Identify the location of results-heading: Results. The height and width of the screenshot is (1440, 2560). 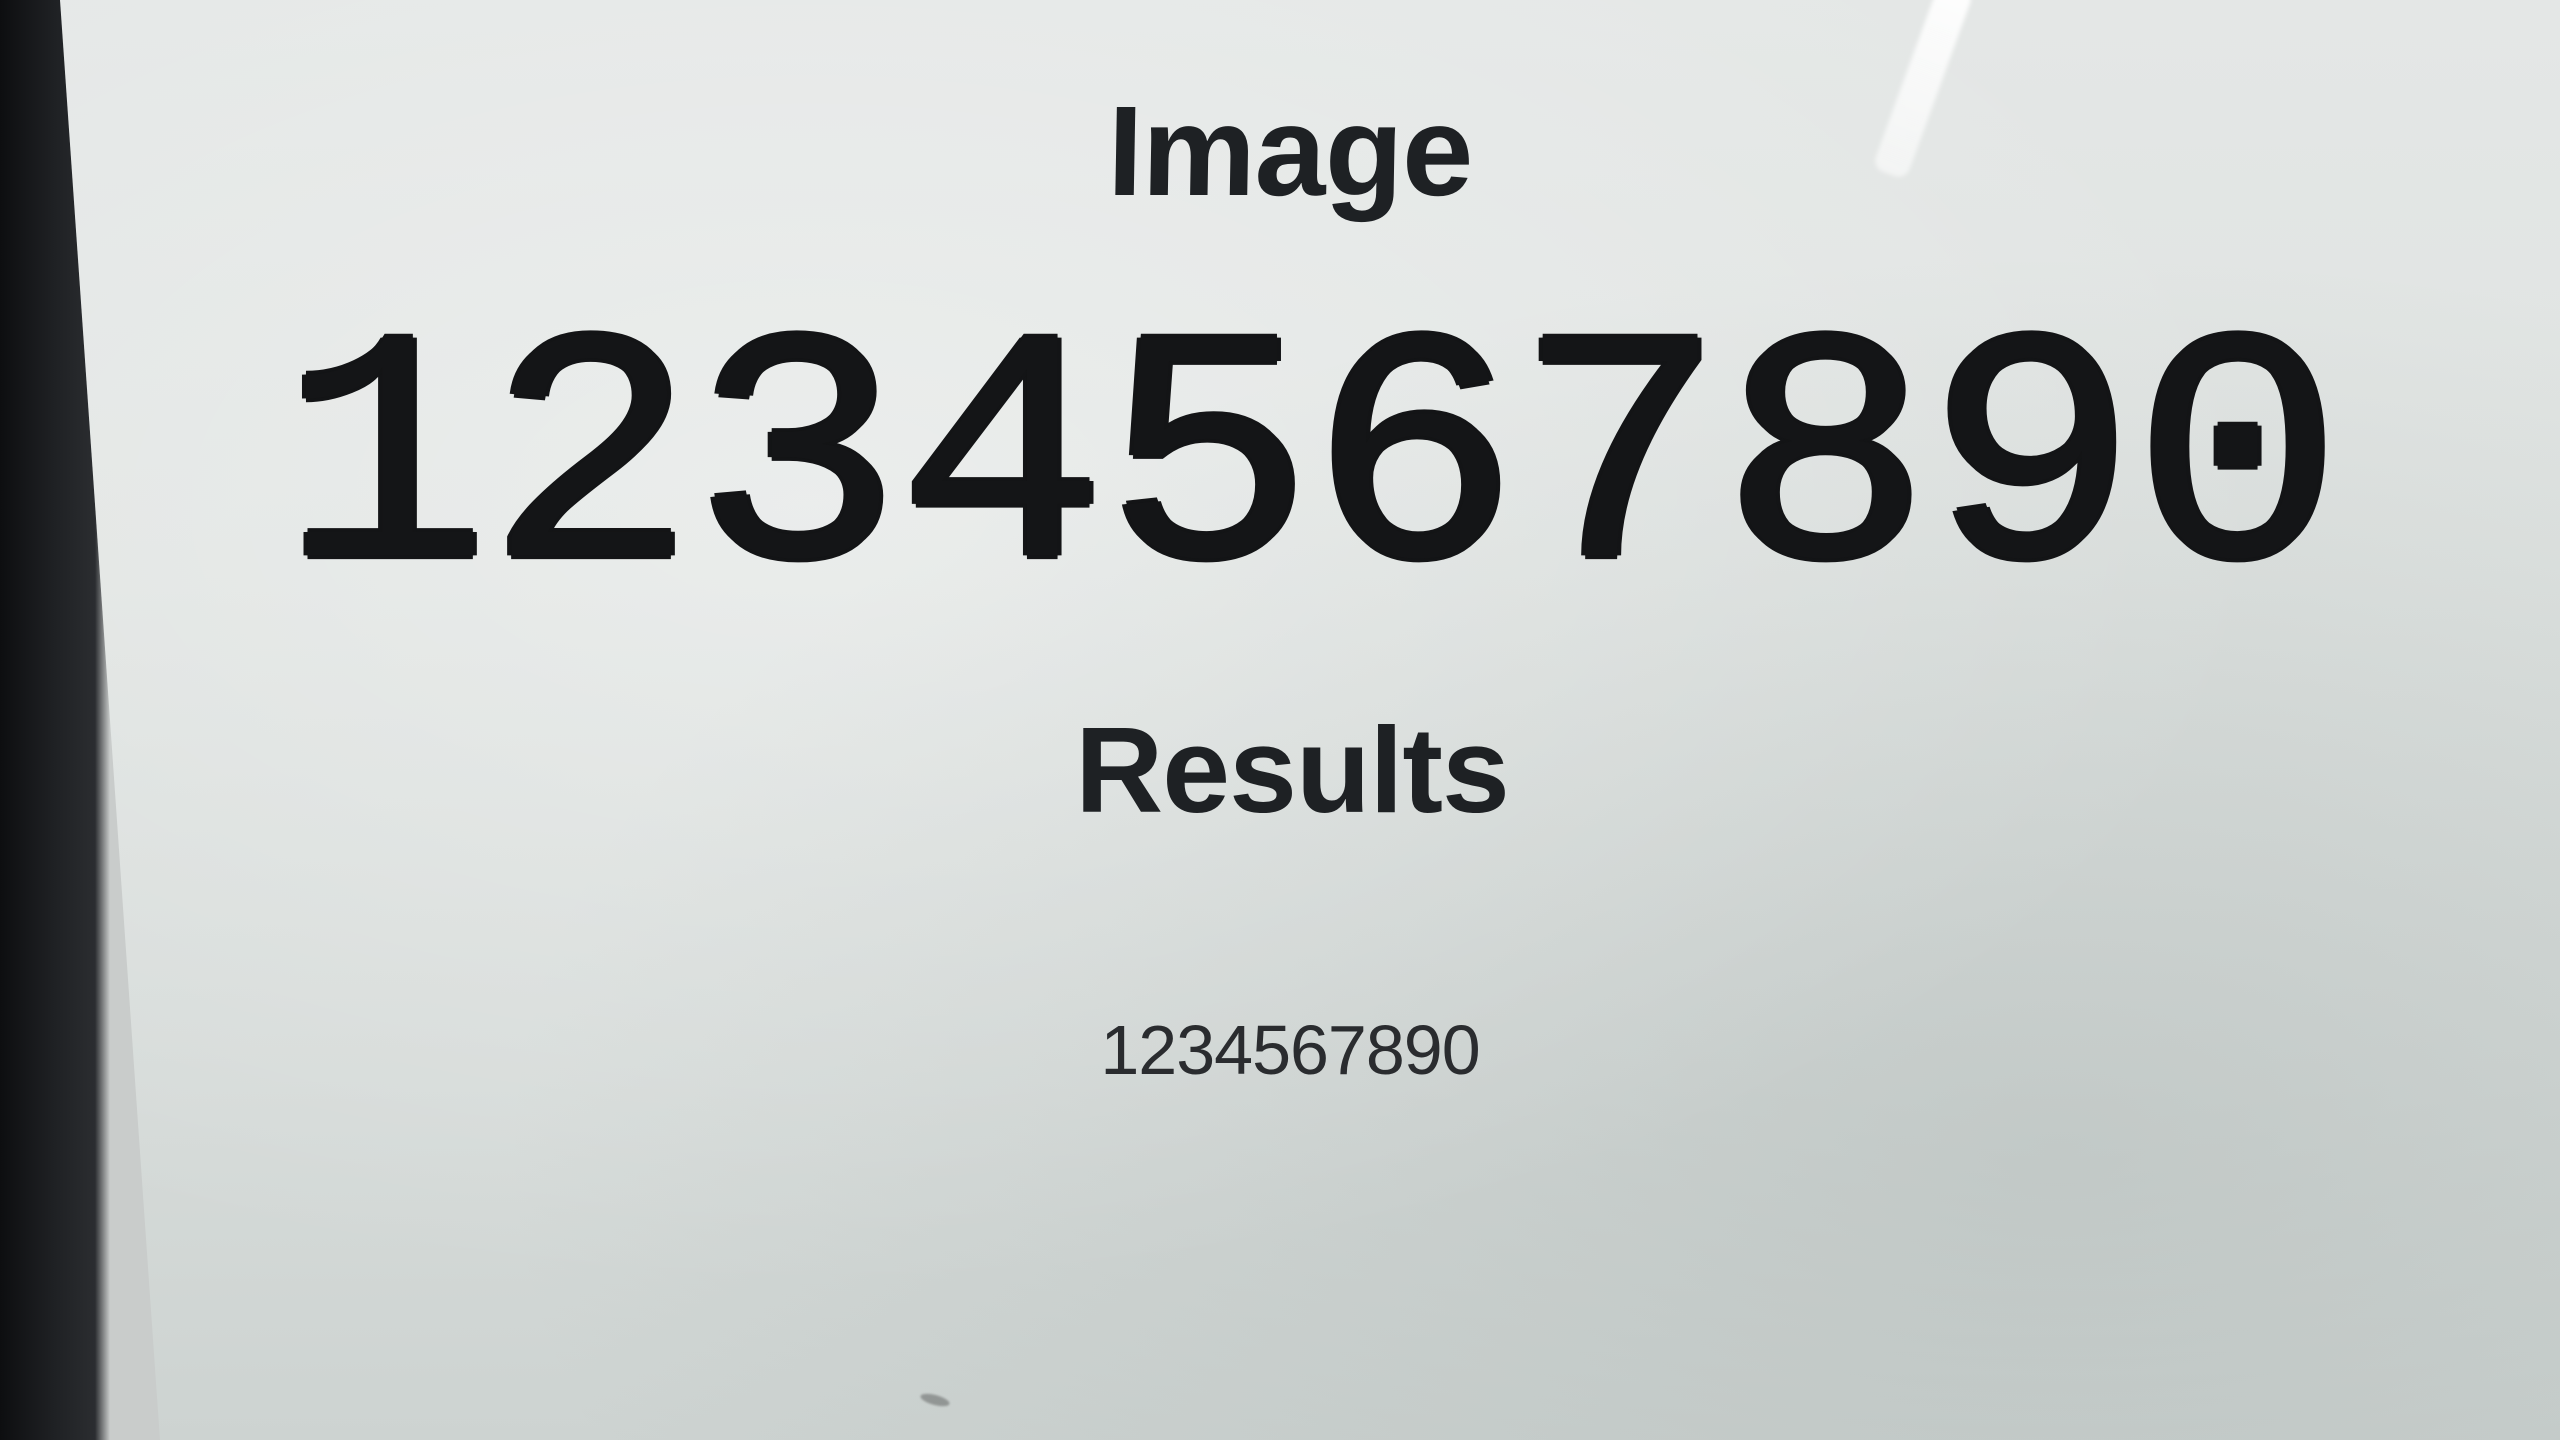
(1292, 770).